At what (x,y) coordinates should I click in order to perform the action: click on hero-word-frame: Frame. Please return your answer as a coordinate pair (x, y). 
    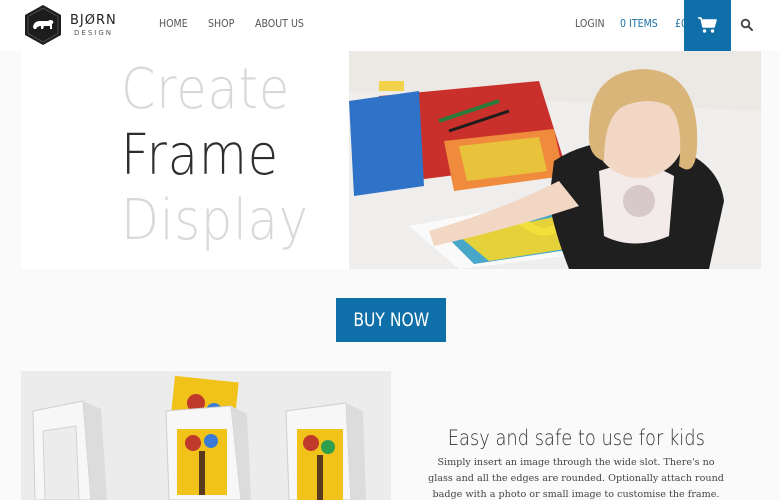
    Looking at the image, I should click on (200, 155).